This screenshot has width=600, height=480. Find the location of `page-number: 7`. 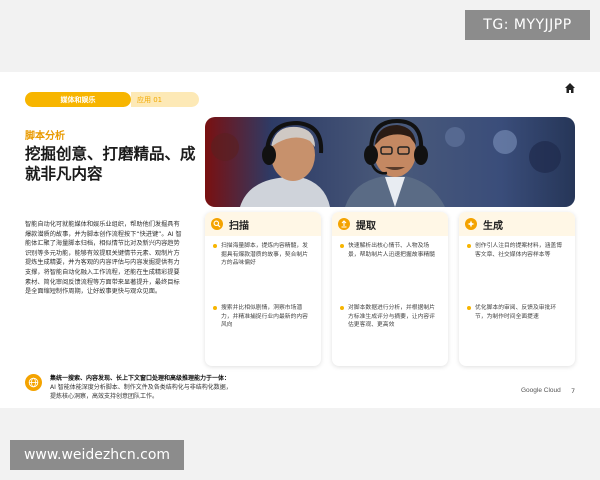

page-number: 7 is located at coordinates (573, 391).